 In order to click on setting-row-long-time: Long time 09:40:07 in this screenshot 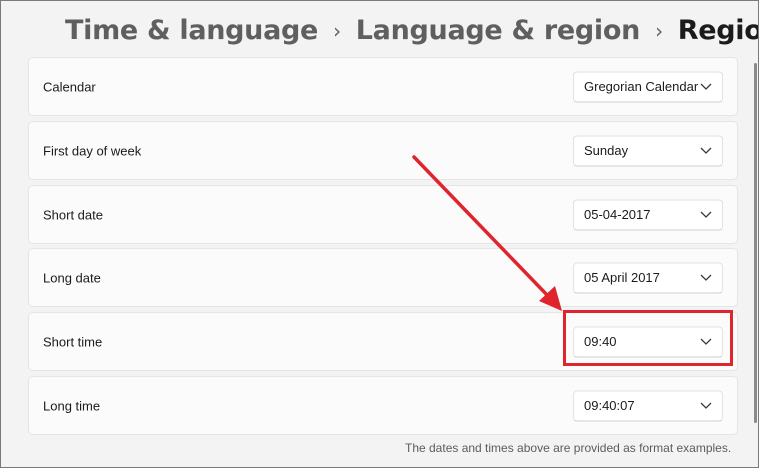, I will do `click(383, 405)`.